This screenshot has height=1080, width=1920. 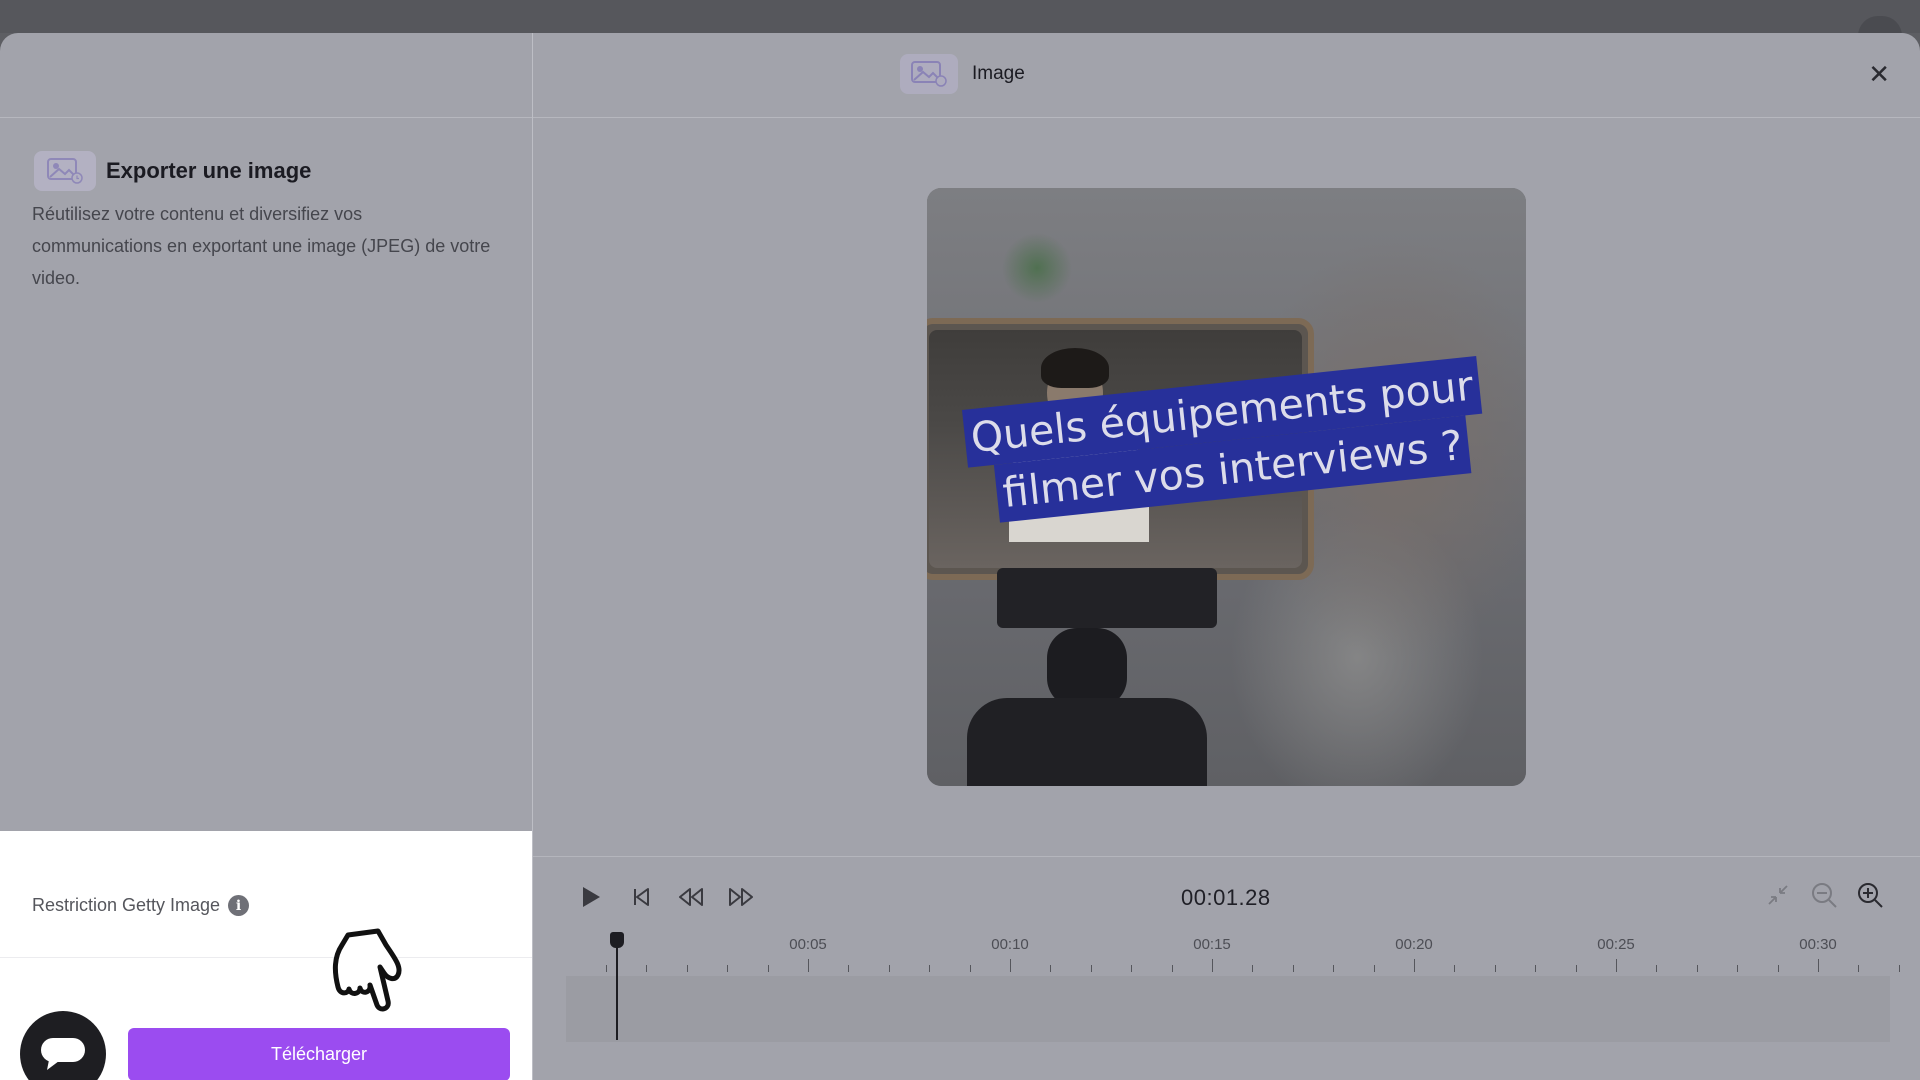 I want to click on chat-bubble-icon, so click(x=63, y=1054).